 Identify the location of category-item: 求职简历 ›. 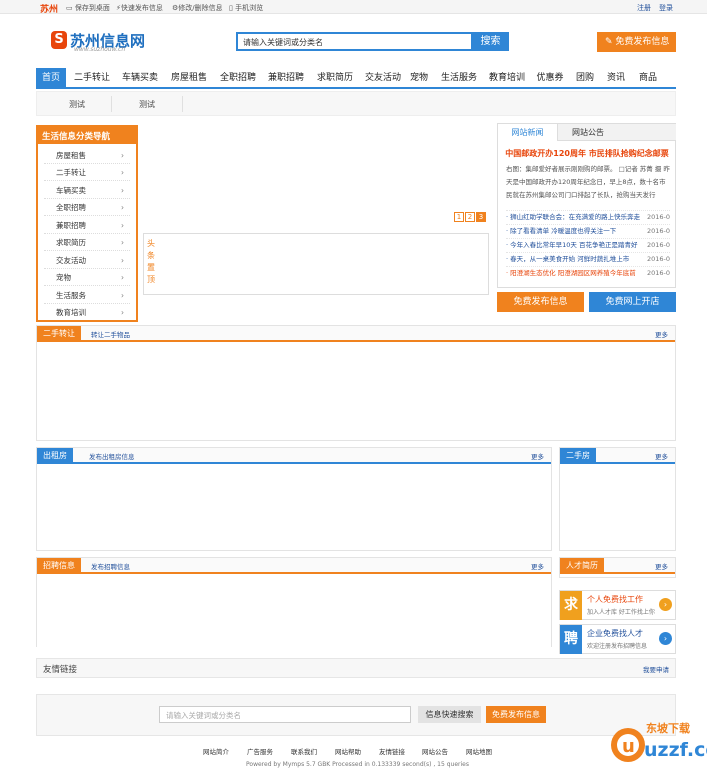
(87, 242).